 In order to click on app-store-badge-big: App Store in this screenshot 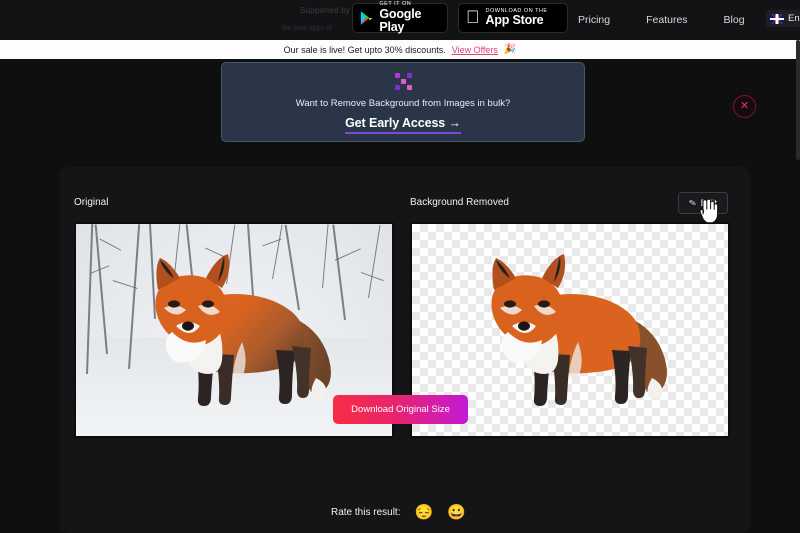, I will do `click(508, 20)`.